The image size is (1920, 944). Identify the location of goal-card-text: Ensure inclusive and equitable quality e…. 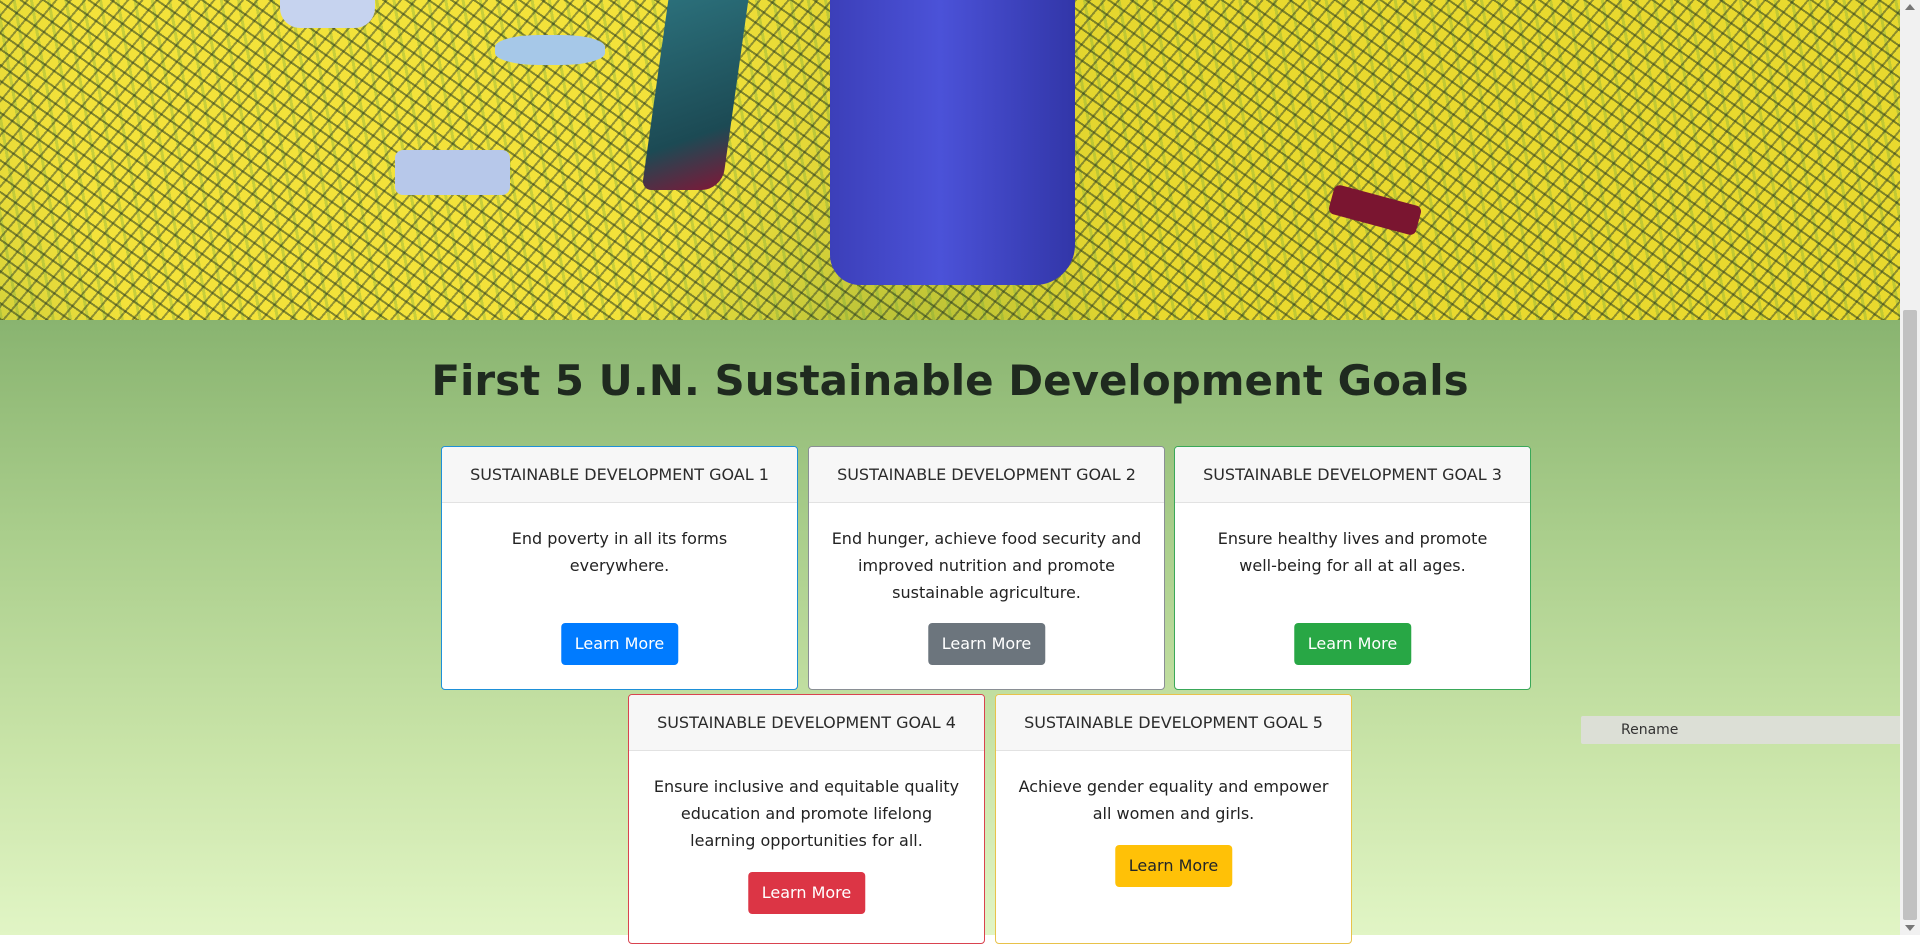
(806, 813).